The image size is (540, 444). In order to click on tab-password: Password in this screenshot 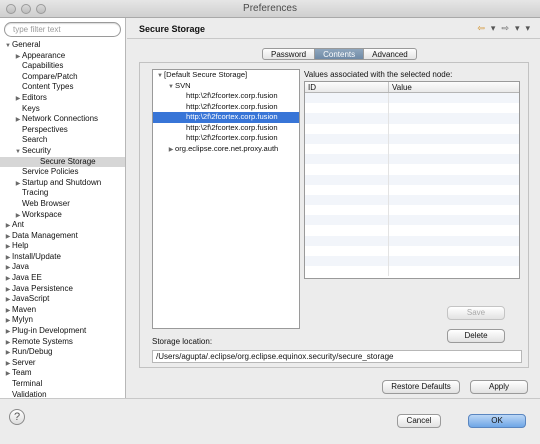, I will do `click(289, 54)`.